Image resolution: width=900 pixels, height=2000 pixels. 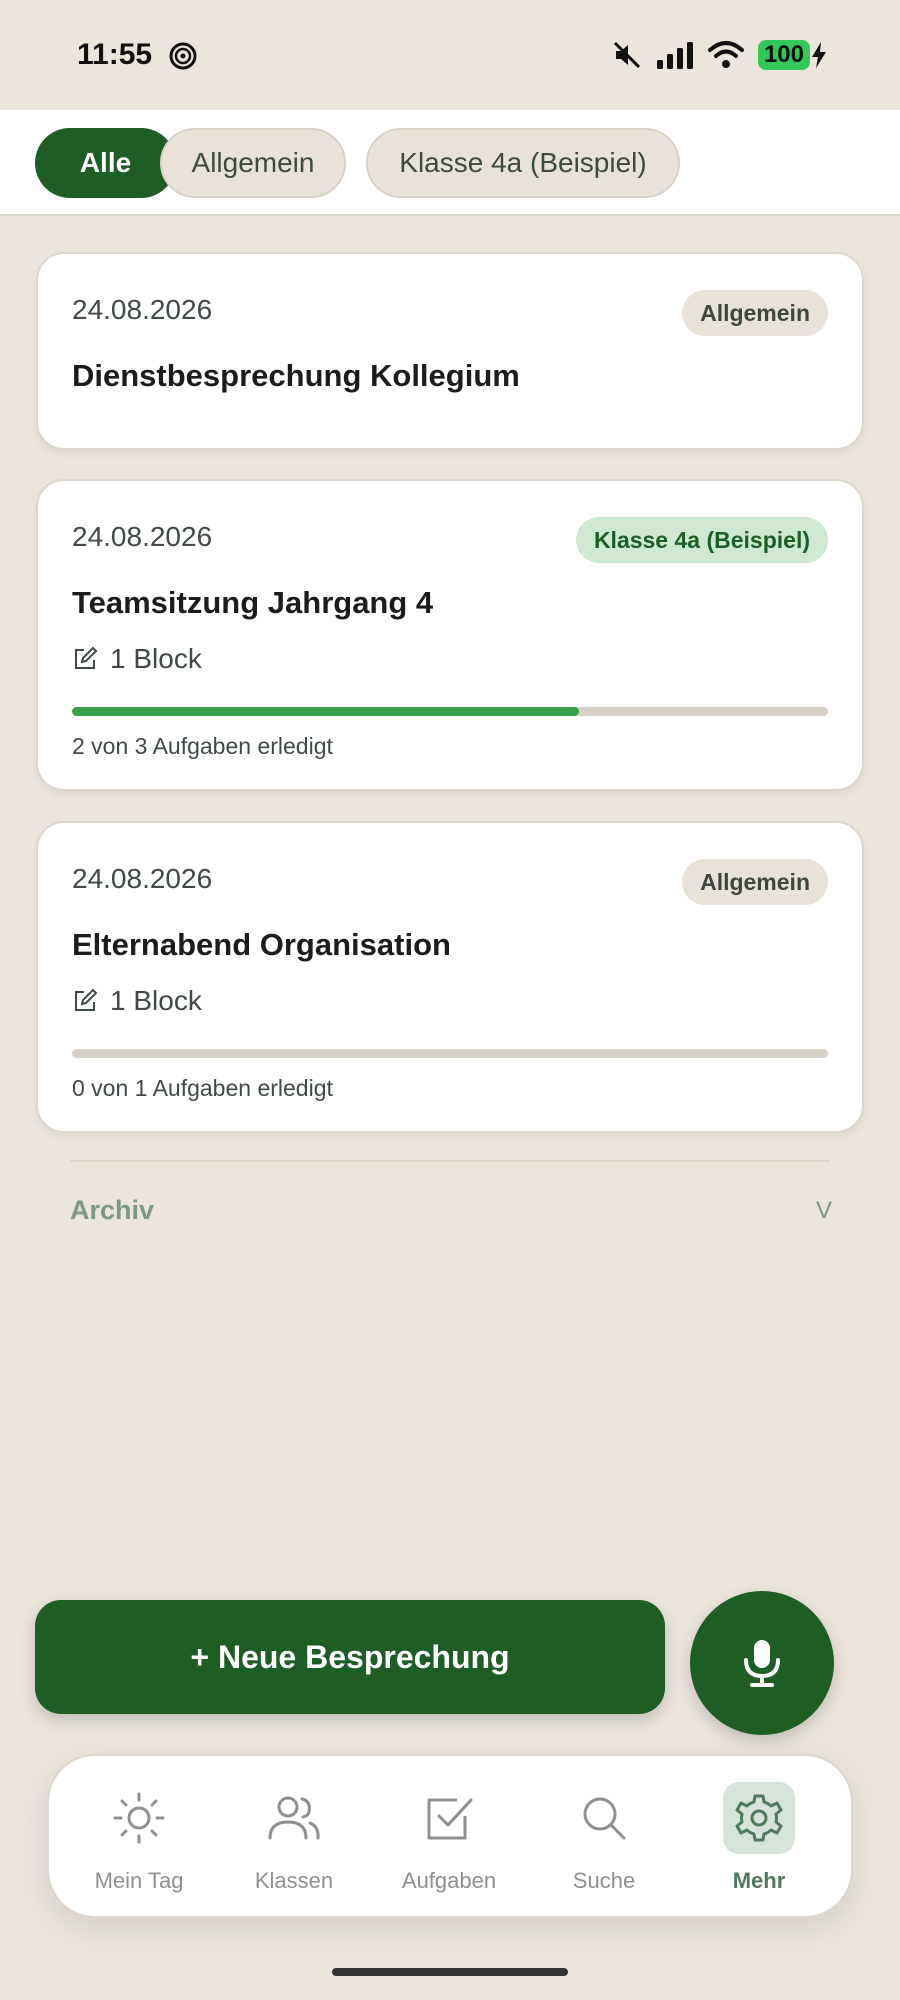 What do you see at coordinates (627, 55) in the screenshot?
I see `mute-icon` at bounding box center [627, 55].